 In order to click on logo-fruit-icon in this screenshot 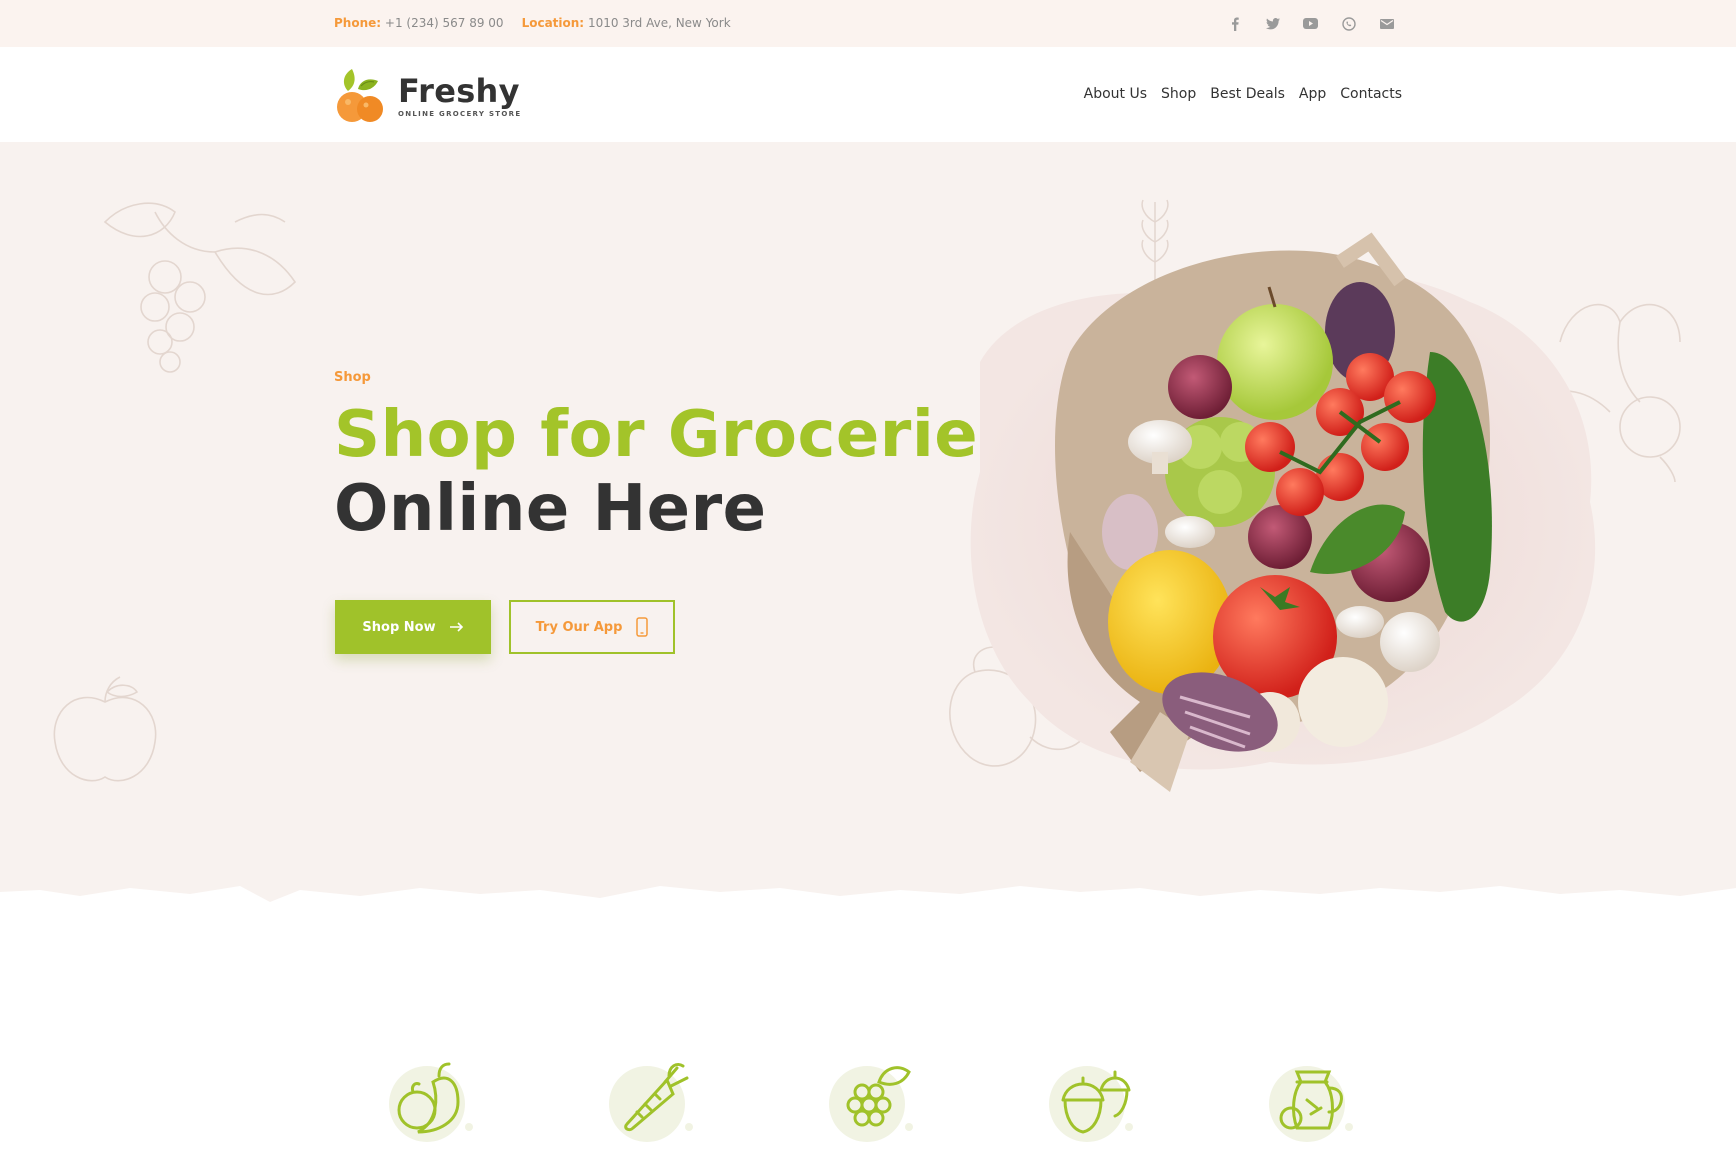, I will do `click(360, 95)`.